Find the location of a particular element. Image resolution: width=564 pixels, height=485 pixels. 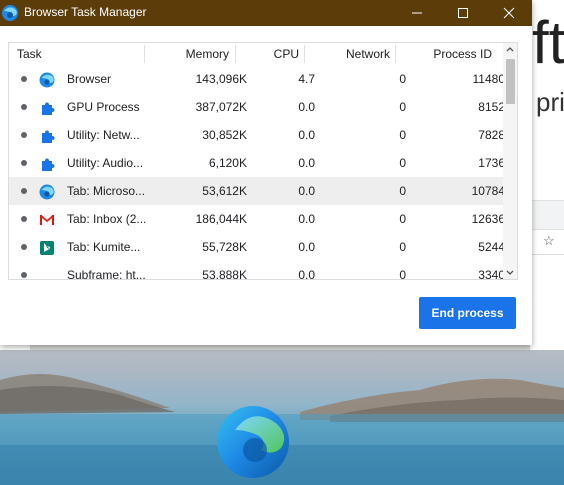

table-row: GPU Process 387,072K 0.0 0 8152 is located at coordinates (257, 107).